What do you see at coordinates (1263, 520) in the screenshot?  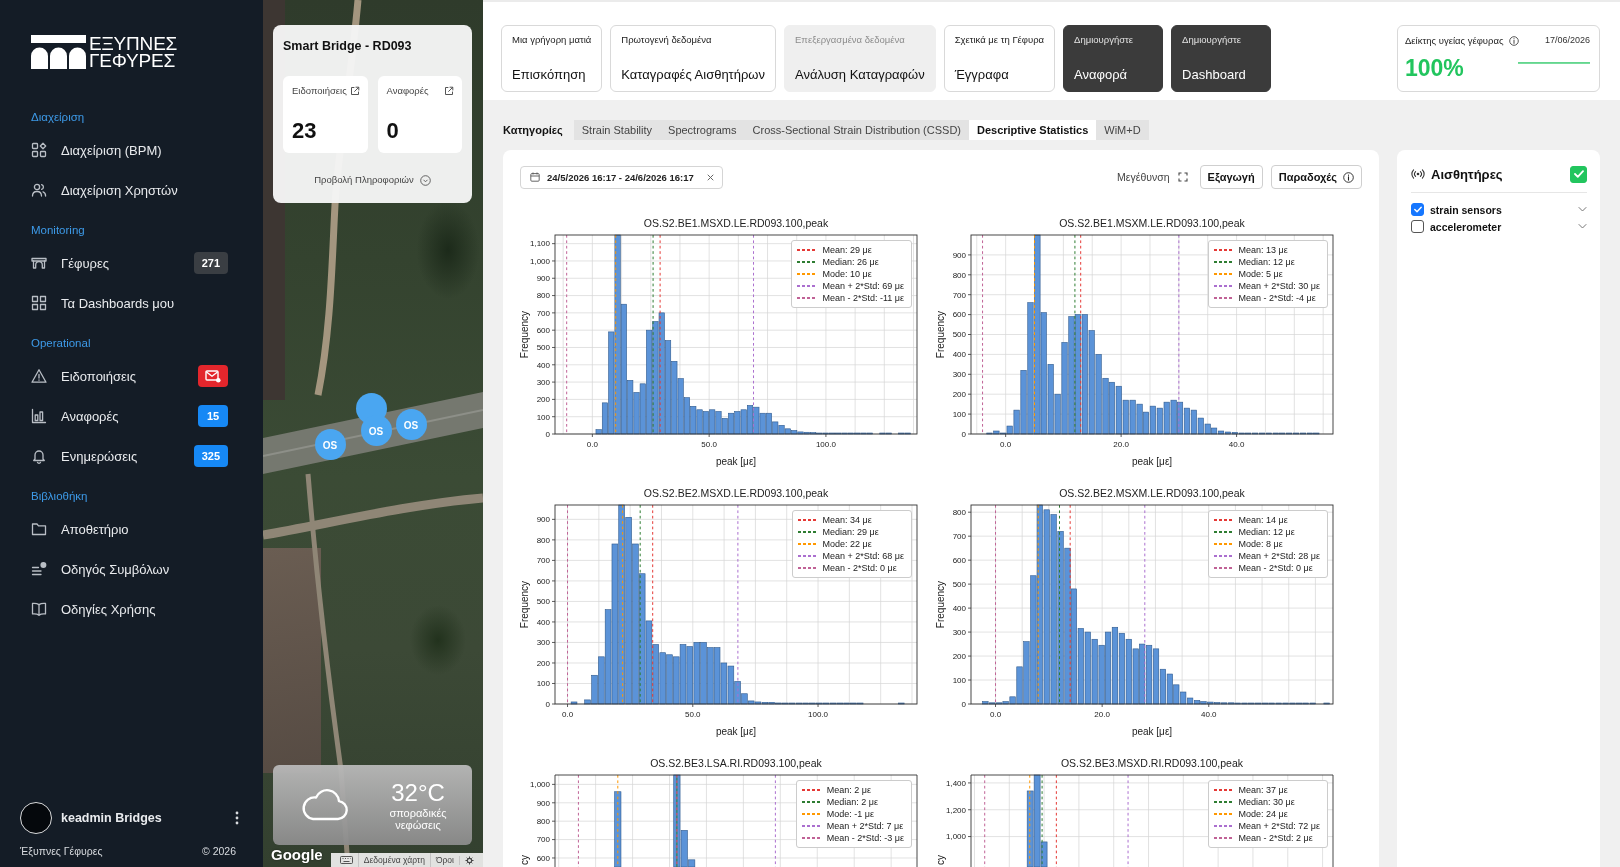 I see `legend-label: Mean: 14 με` at bounding box center [1263, 520].